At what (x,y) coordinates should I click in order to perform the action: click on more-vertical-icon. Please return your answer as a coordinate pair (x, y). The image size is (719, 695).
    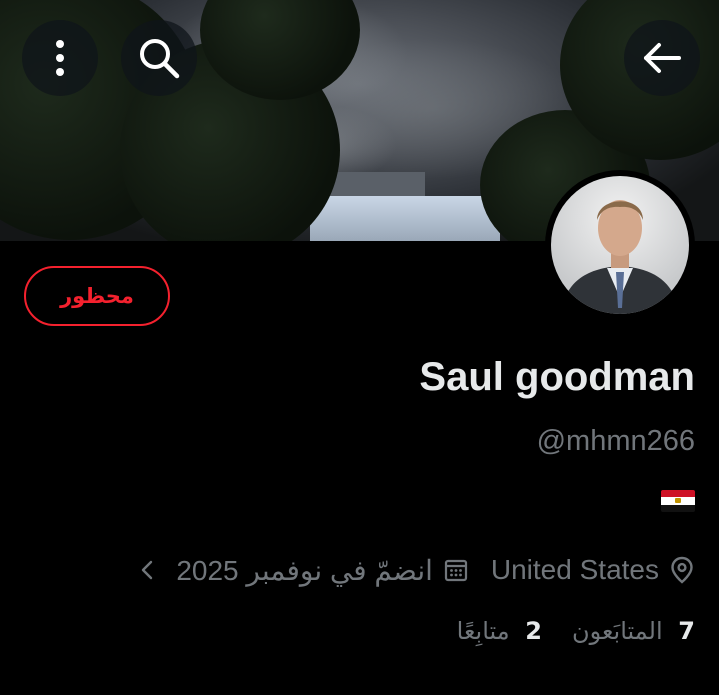
    Looking at the image, I should click on (60, 58).